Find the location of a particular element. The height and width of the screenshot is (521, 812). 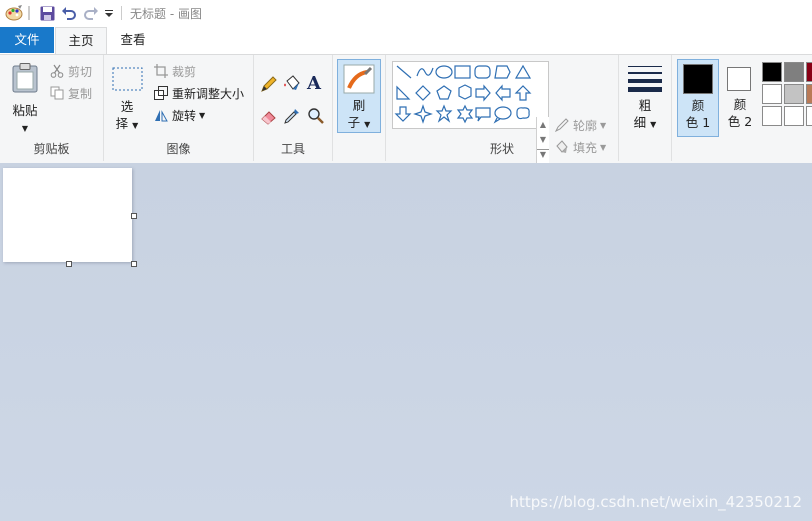

size-label-top: 粗 is located at coordinates (645, 105).